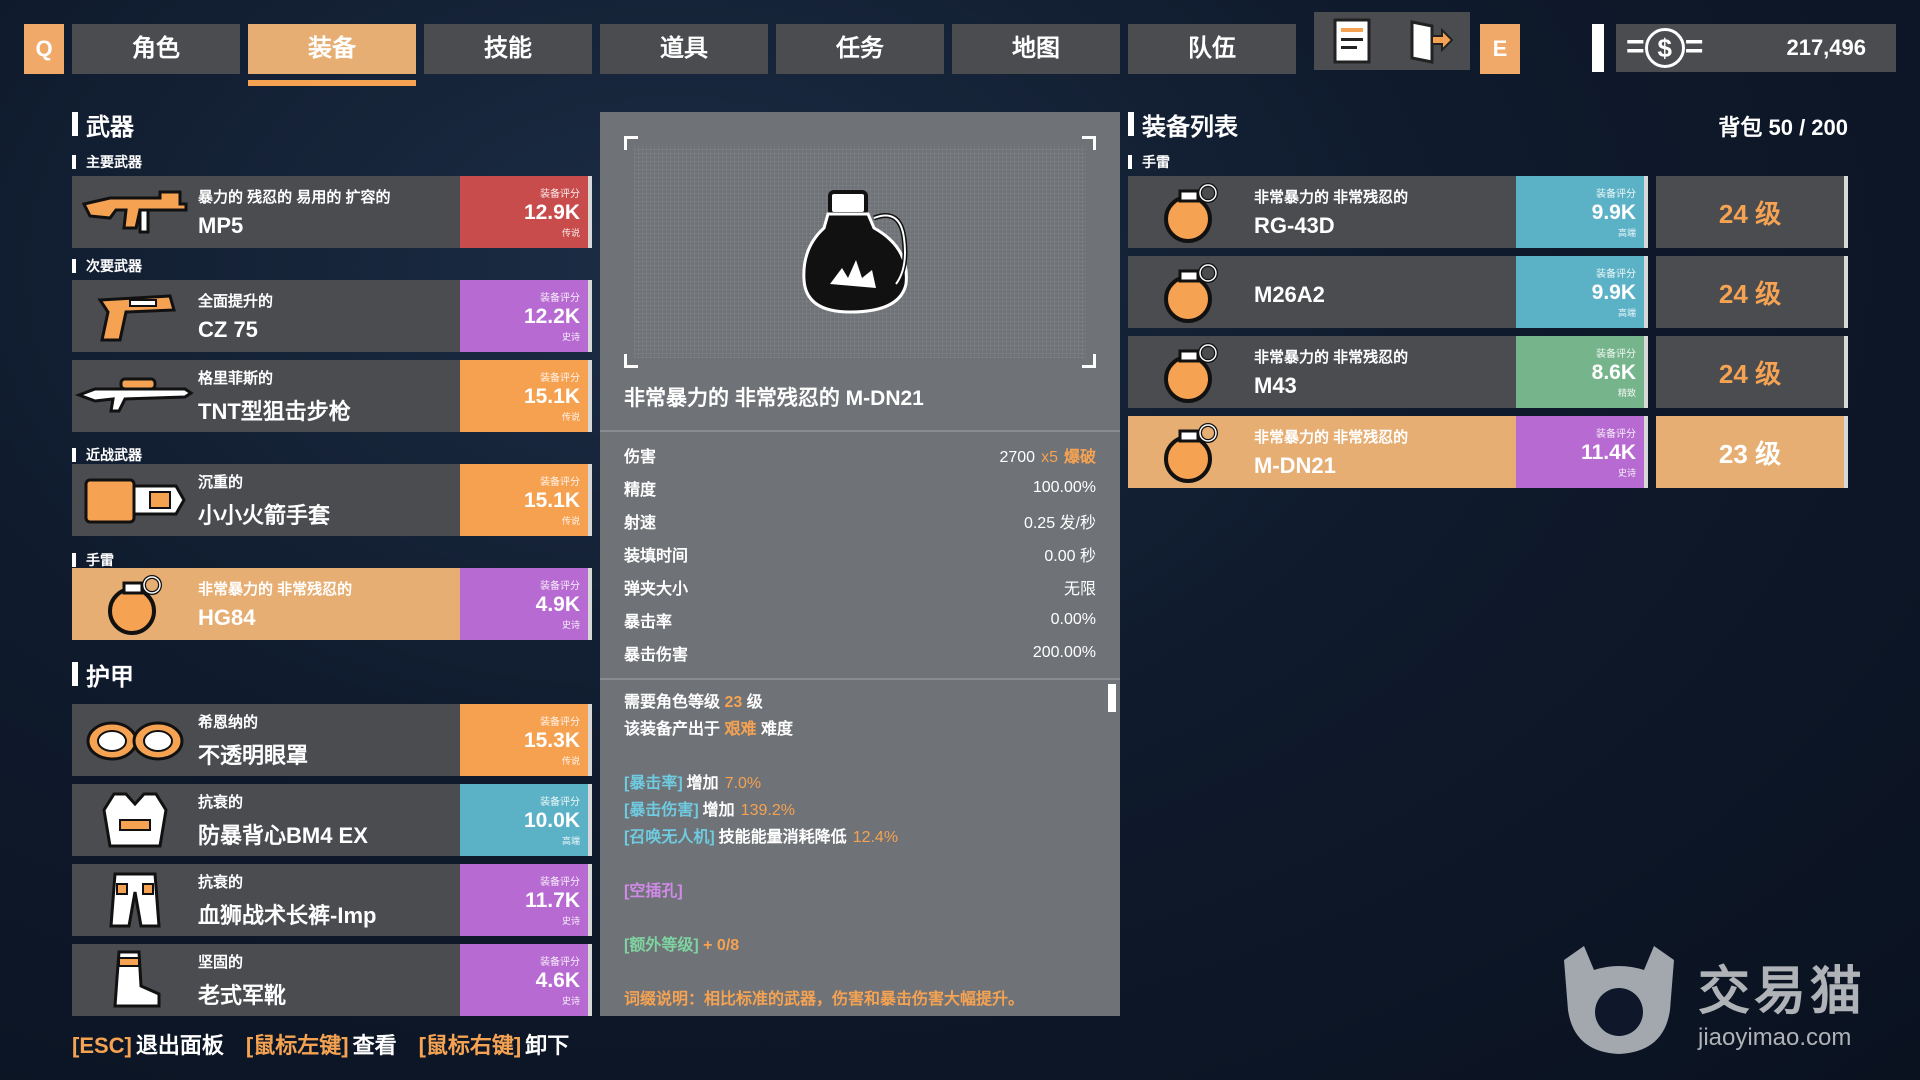 The height and width of the screenshot is (1080, 1920). I want to click on item-name: MP5, so click(221, 225).